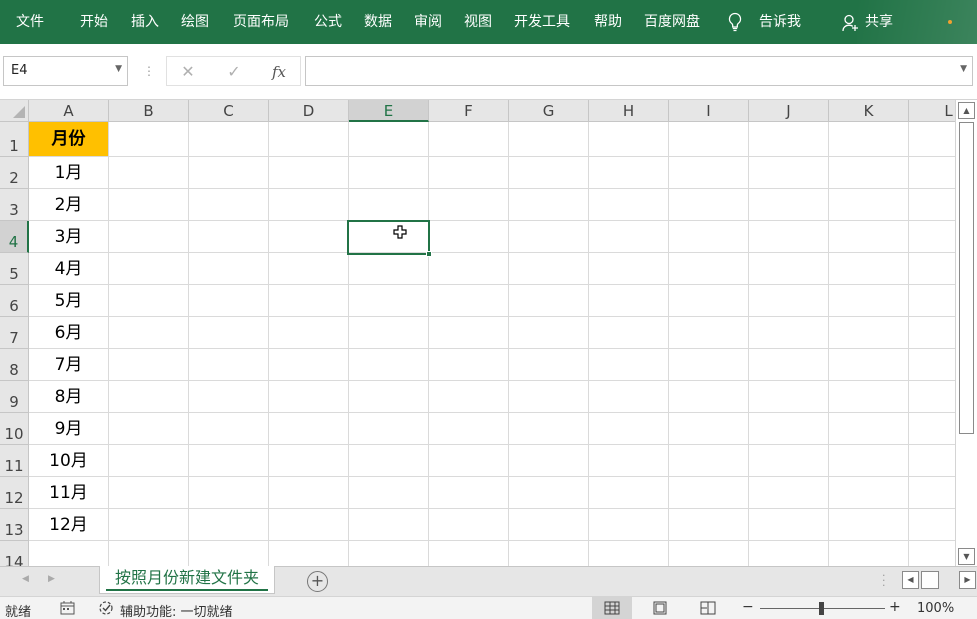 The height and width of the screenshot is (619, 977). Describe the element at coordinates (789, 269) in the screenshot. I see `cell-j5` at that location.